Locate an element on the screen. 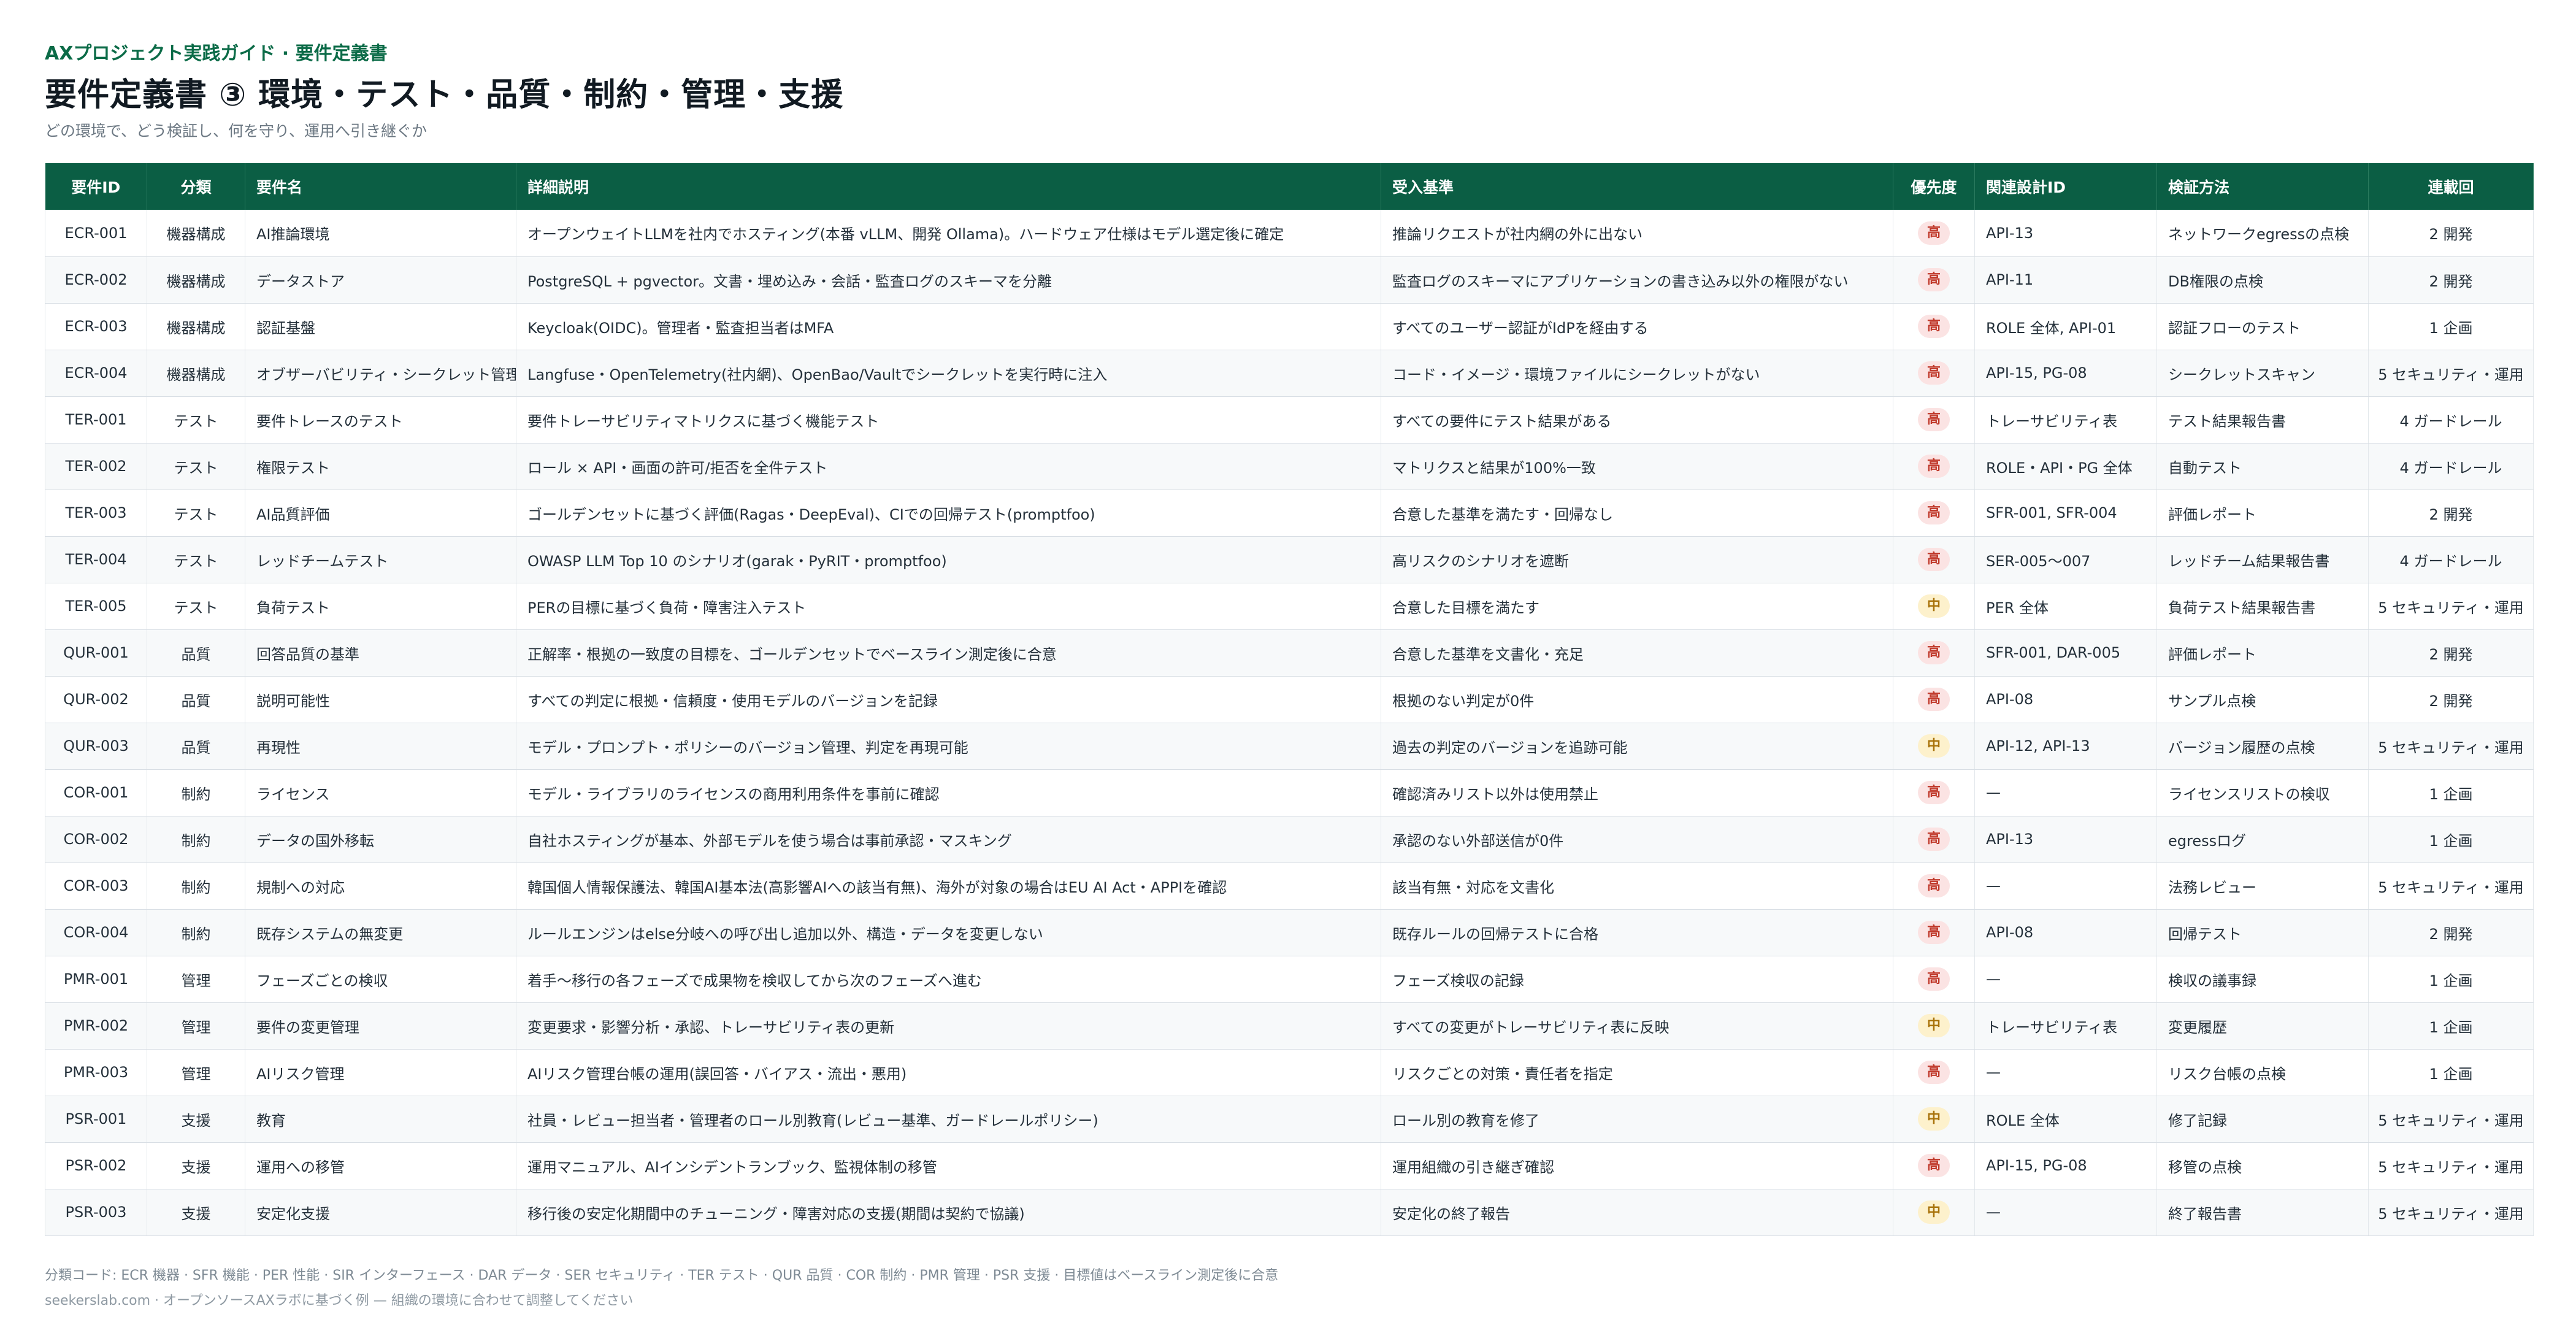 The height and width of the screenshot is (1333, 2576). column-header-priority: 優先度 is located at coordinates (1934, 186).